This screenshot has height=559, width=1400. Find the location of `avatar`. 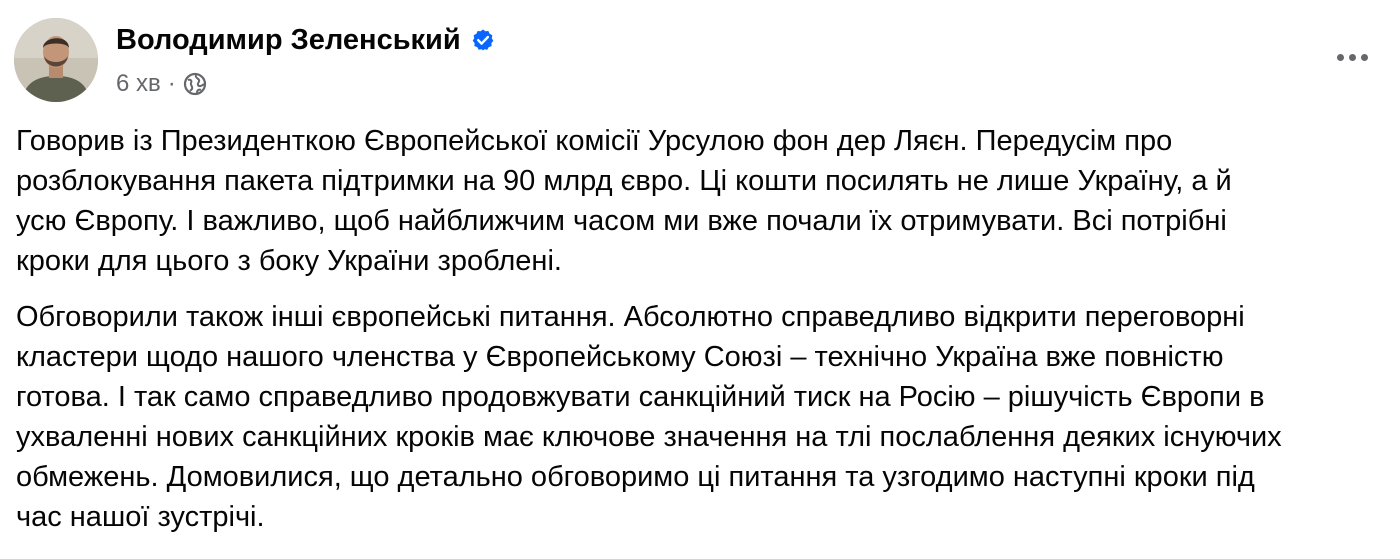

avatar is located at coordinates (56, 60).